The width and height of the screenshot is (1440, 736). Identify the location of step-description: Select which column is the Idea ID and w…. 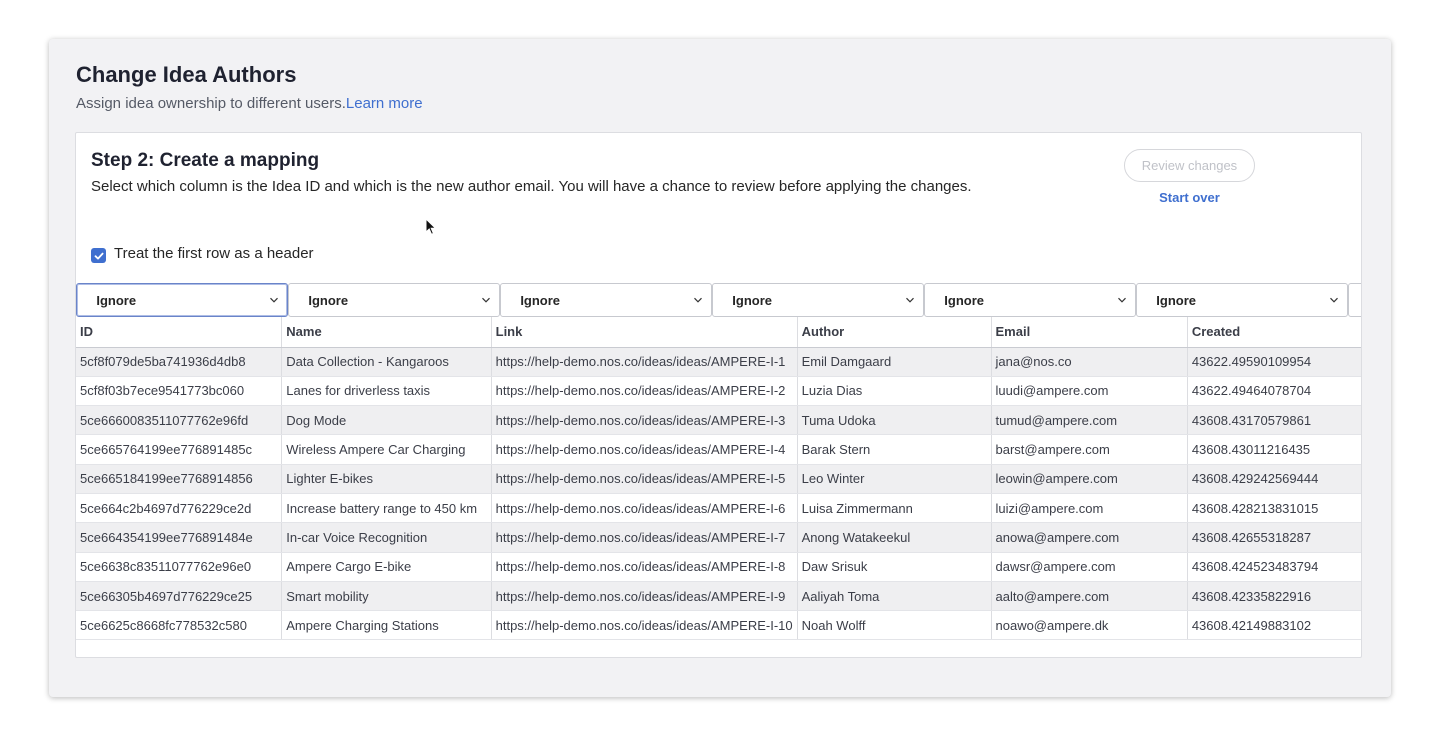
(531, 186).